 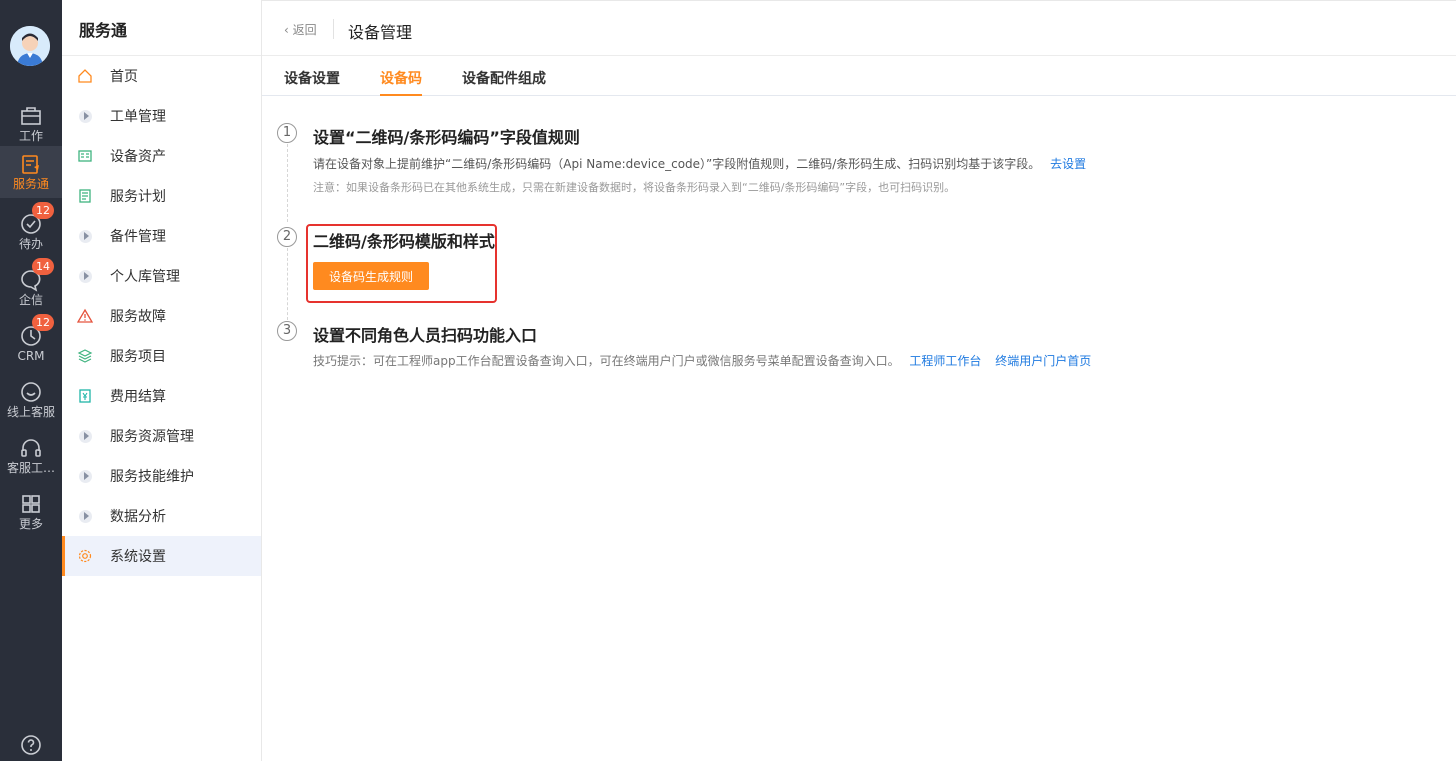 What do you see at coordinates (1068, 164) in the screenshot?
I see `go-settings-link: 去设置` at bounding box center [1068, 164].